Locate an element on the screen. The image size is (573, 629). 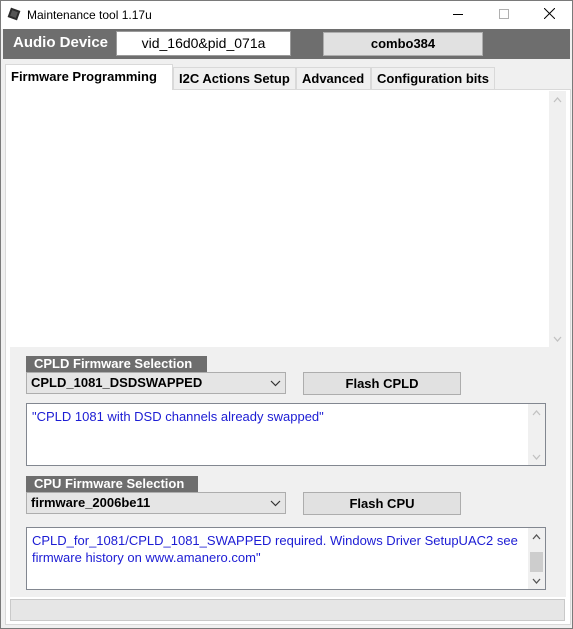
tab-i2c-actions-setup: I2C Actions Setup is located at coordinates (234, 78).